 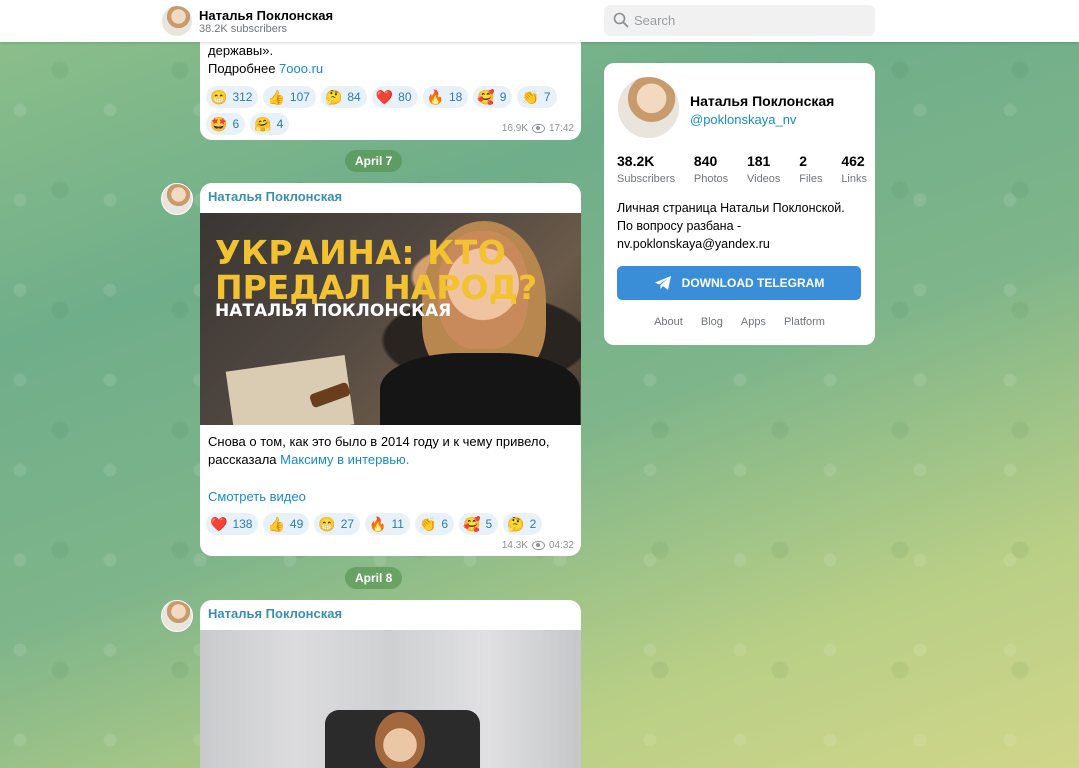 I want to click on reaction-chip: 🔥 18, so click(x=445, y=97).